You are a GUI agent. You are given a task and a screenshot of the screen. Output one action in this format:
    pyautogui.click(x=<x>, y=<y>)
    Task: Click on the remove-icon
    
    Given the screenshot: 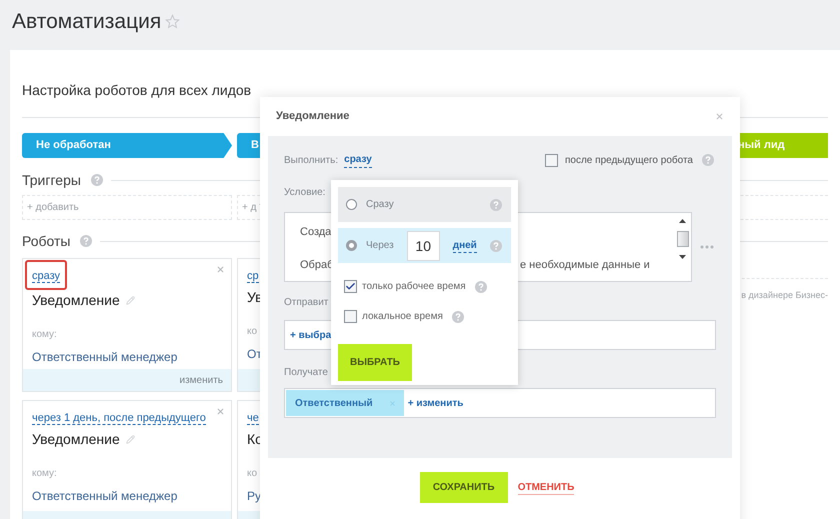 What is the action you would take?
    pyautogui.click(x=392, y=403)
    